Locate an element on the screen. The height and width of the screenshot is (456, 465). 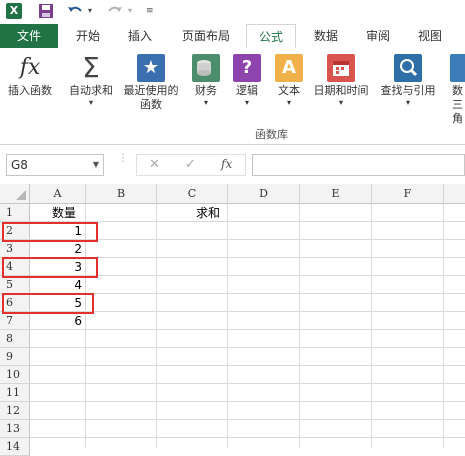
calendar-icon is located at coordinates (341, 68).